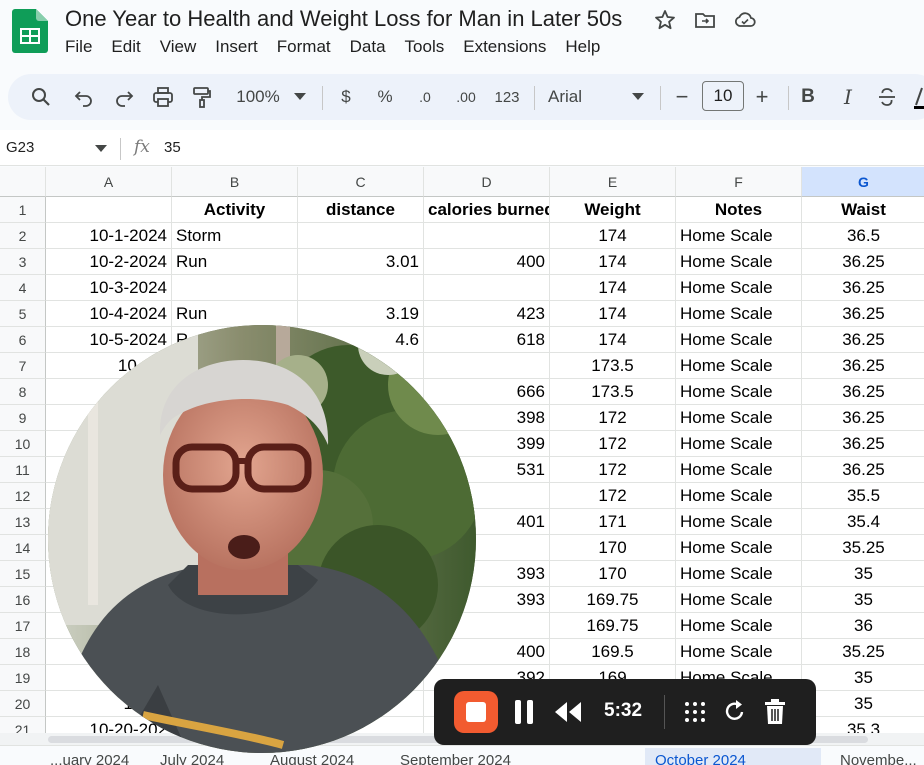  I want to click on grip-icon, so click(695, 712).